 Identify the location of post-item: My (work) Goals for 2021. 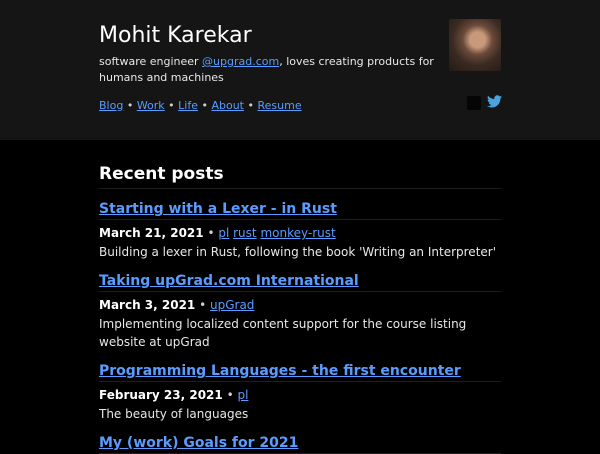
(300, 444).